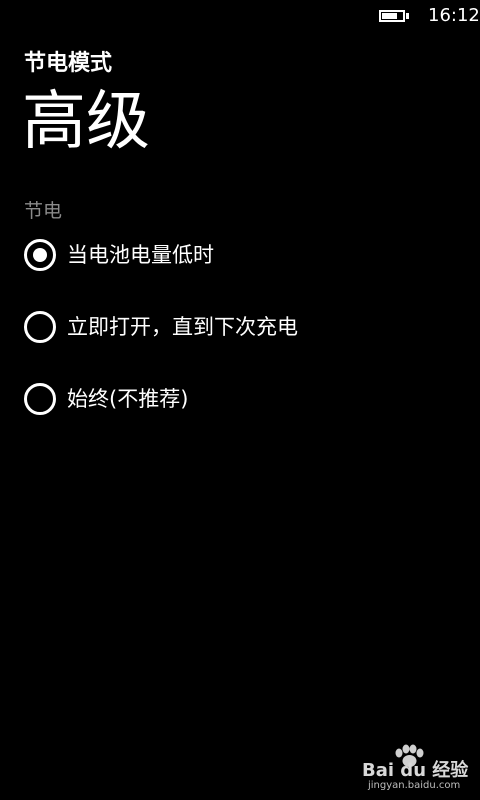  I want to click on option-label: 始终(不推荐), so click(128, 399).